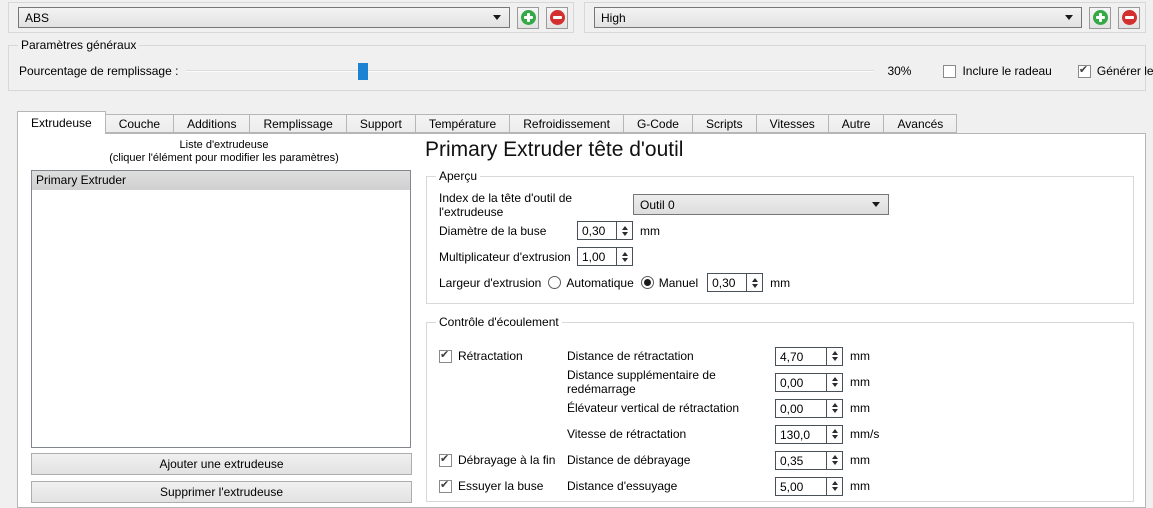 The width and height of the screenshot is (1153, 508). Describe the element at coordinates (786, 256) in the screenshot. I see `extrusion-multiplier-row: Multiplicateur d'extrusion 1,00` at that location.